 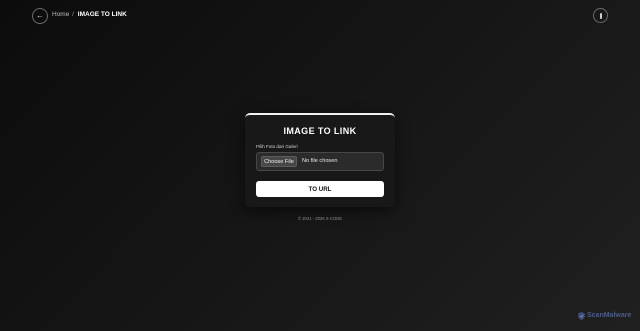 I want to click on arrow-left-icon: ←, so click(x=40, y=15).